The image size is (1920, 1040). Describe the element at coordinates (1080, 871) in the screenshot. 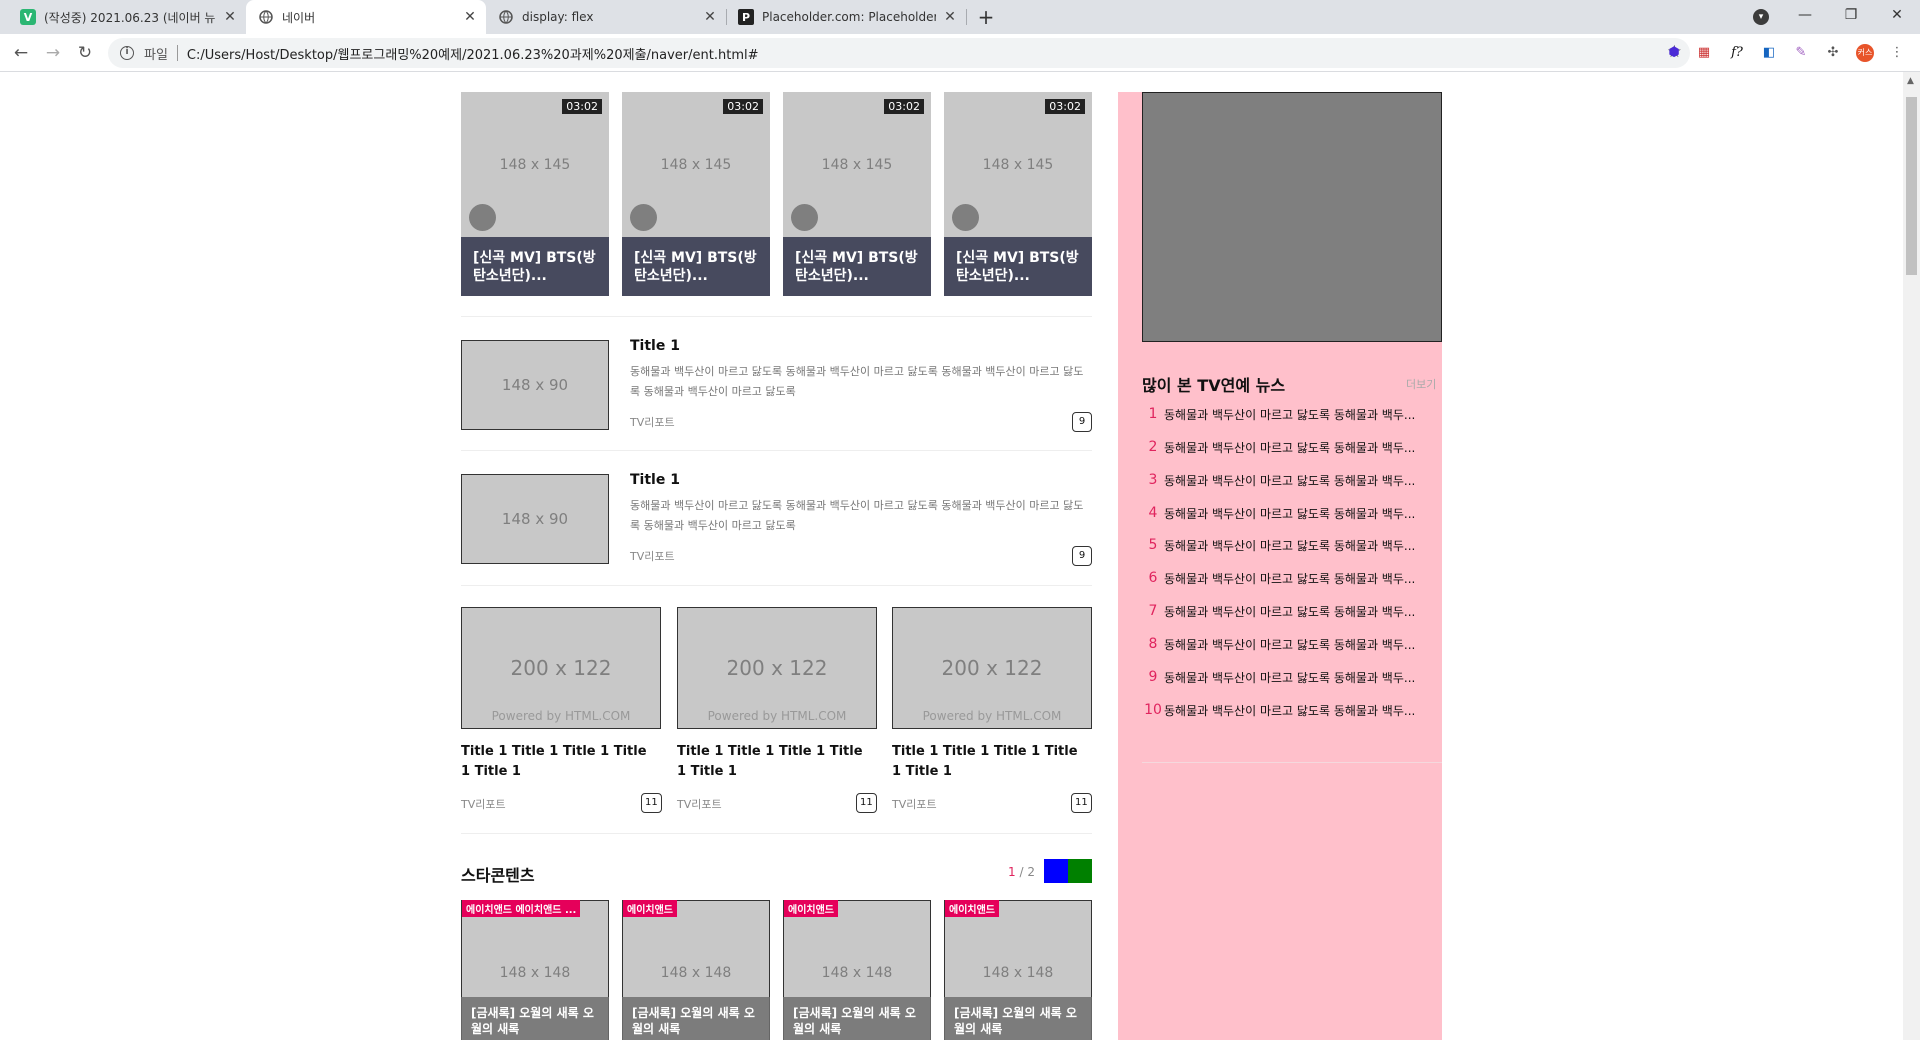

I see `next-page-button` at that location.